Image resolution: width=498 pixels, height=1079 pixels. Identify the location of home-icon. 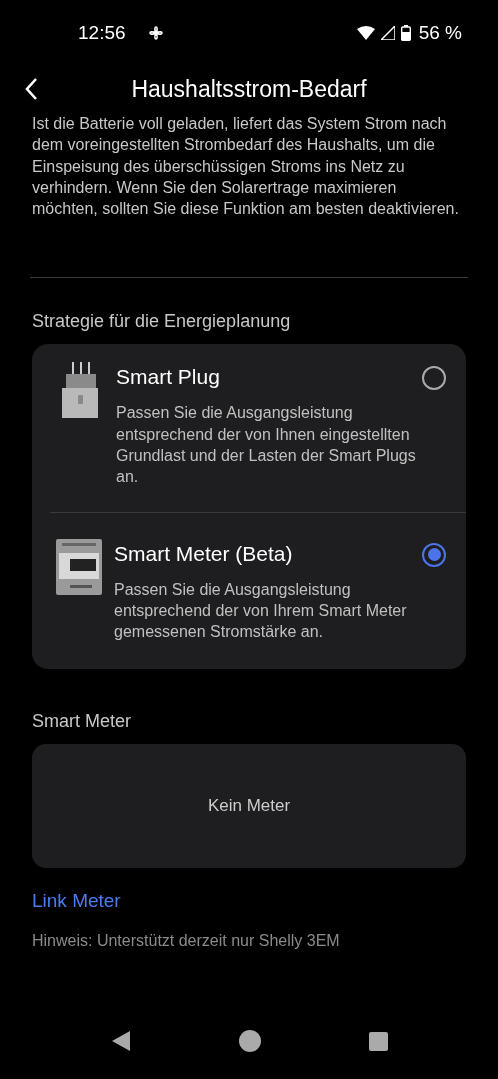
(249, 1041).